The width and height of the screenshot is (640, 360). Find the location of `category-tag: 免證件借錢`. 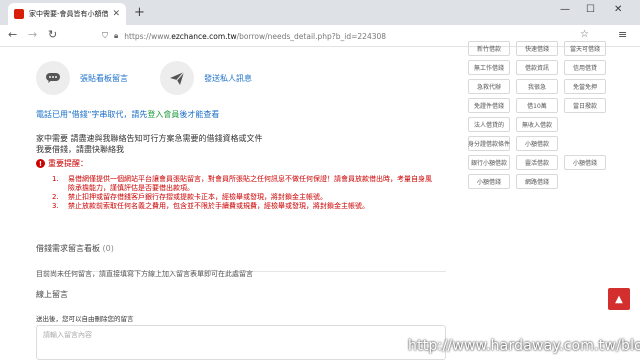

category-tag: 免證件借錢 is located at coordinates (489, 105).